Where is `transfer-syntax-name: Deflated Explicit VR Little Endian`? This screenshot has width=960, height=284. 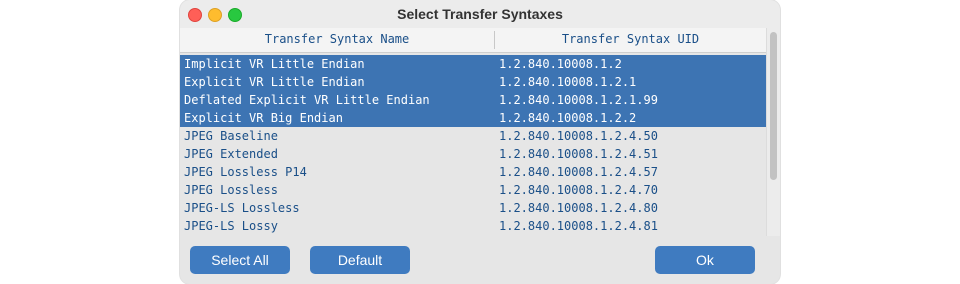
transfer-syntax-name: Deflated Explicit VR Little Endian is located at coordinates (307, 100).